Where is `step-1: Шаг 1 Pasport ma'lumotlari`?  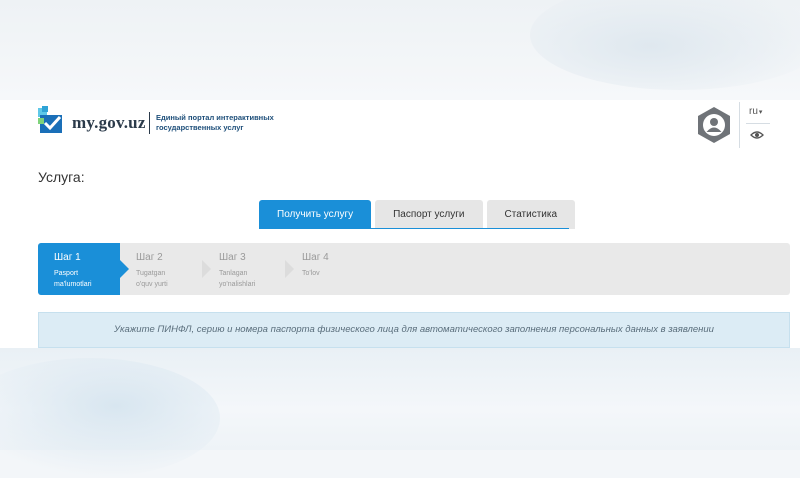
step-1: Шаг 1 Pasport ma'lumotlari is located at coordinates (83, 269).